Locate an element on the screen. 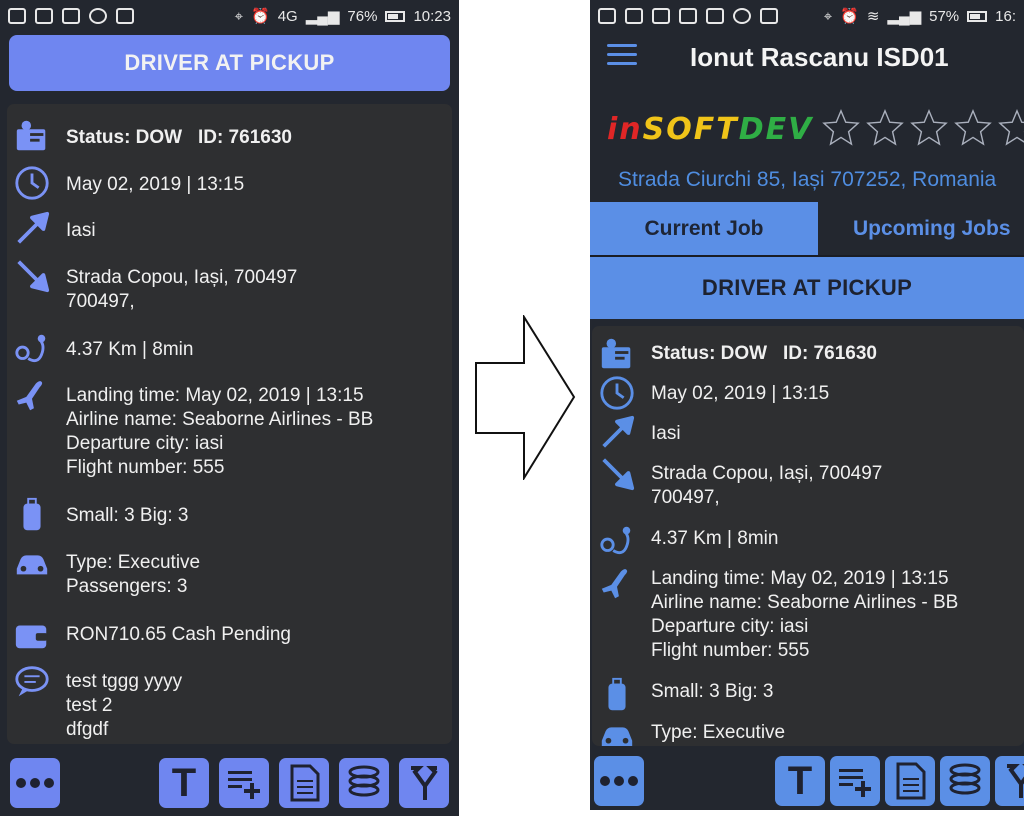 This screenshot has width=1024, height=820. wallet-icon is located at coordinates (31, 637).